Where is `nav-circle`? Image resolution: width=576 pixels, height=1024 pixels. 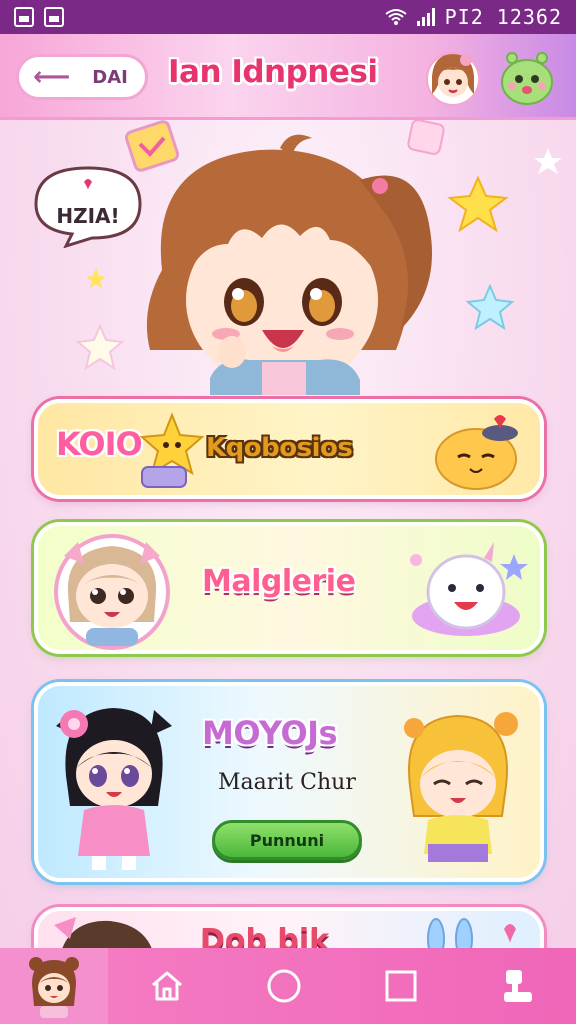
nav-circle is located at coordinates (283, 986).